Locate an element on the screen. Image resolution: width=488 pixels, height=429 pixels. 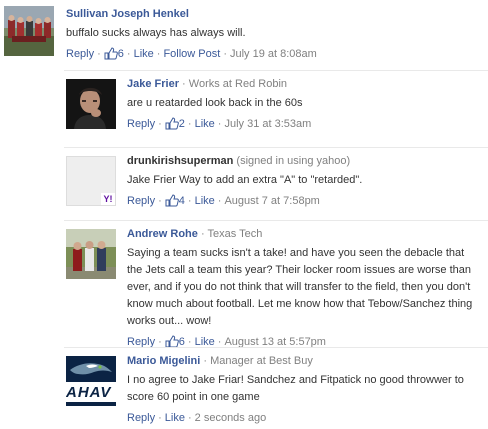
author-affiliation: Manager at Best Buy is located at coordinates (261, 361).